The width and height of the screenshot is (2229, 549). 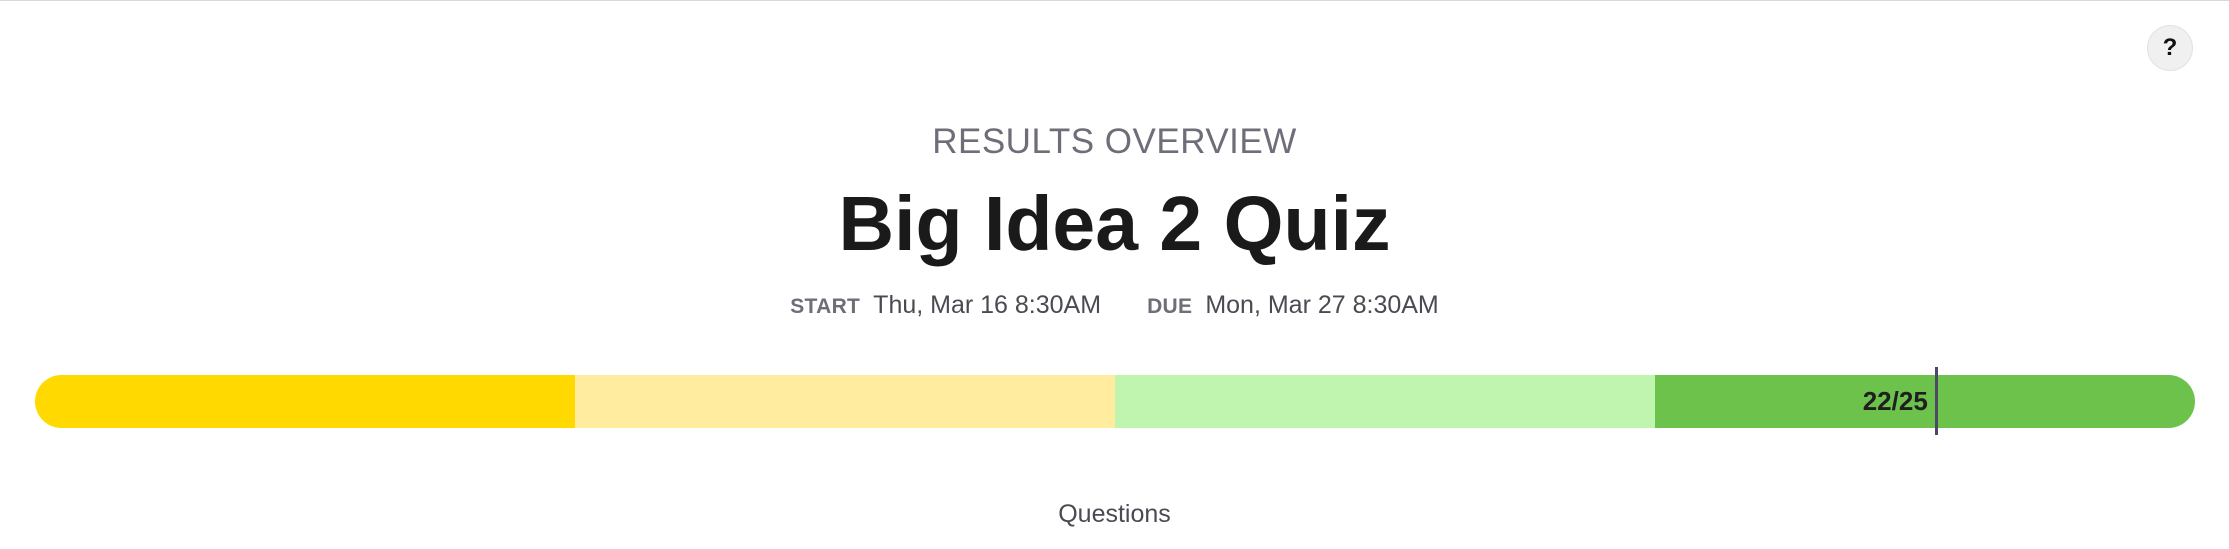 I want to click on top-divider, so click(x=1114, y=0).